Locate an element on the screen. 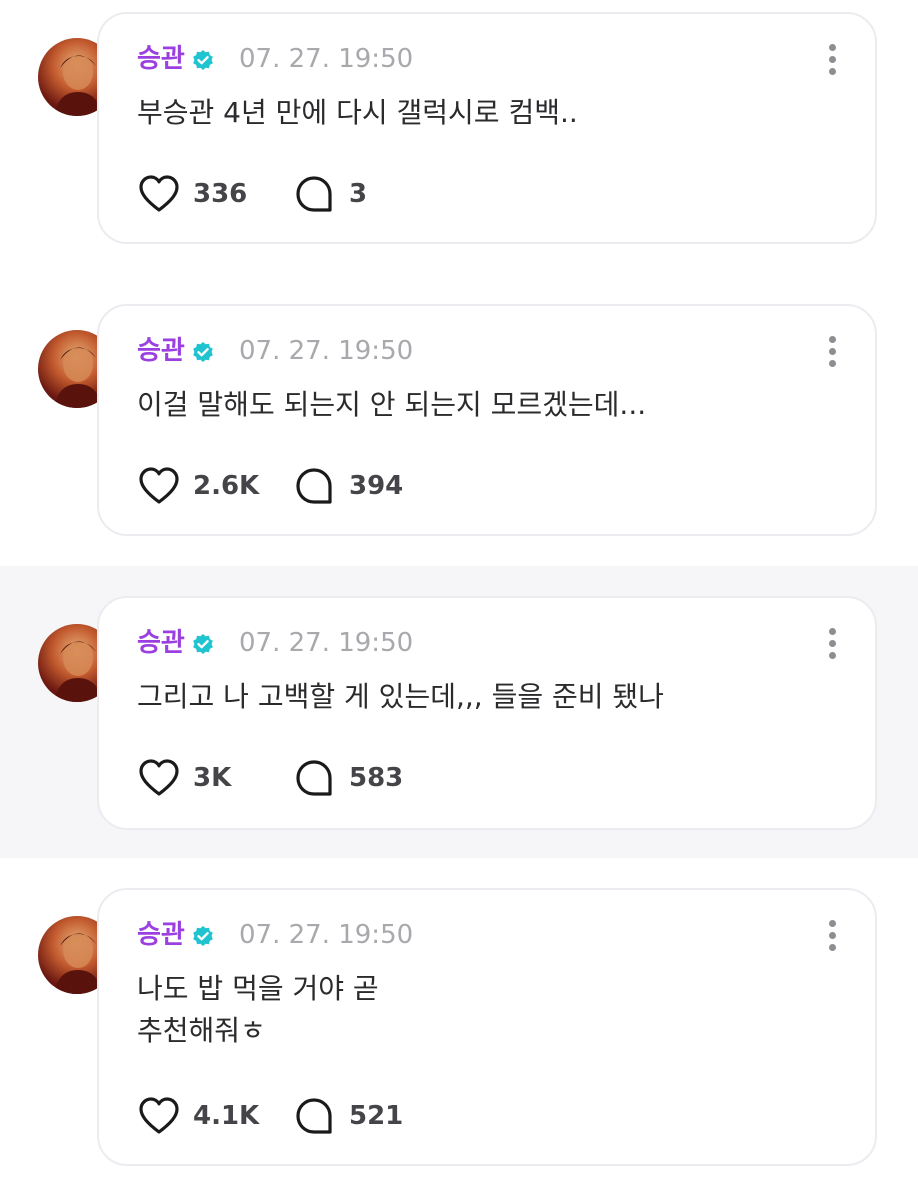 The image size is (918, 1200). post-text-line: 추천해줘ㅎ is located at coordinates (201, 1030).